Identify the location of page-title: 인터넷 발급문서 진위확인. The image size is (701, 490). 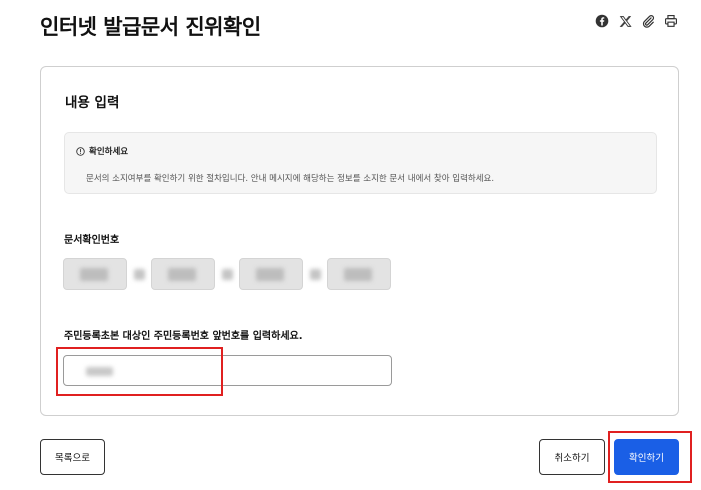
(150, 27).